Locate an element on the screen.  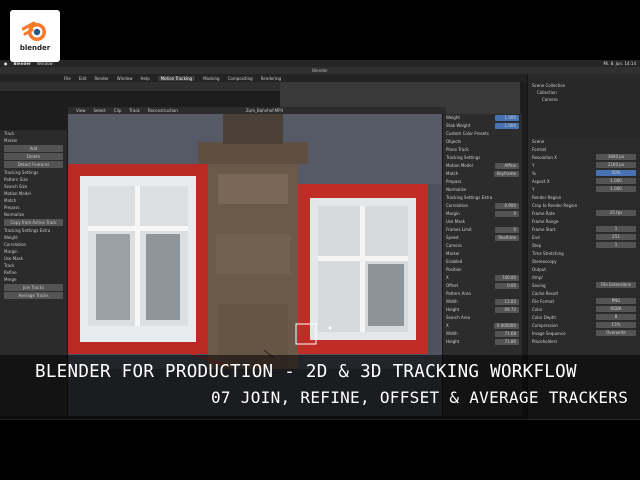
property-label: Frame Range is located at coordinates (545, 221).